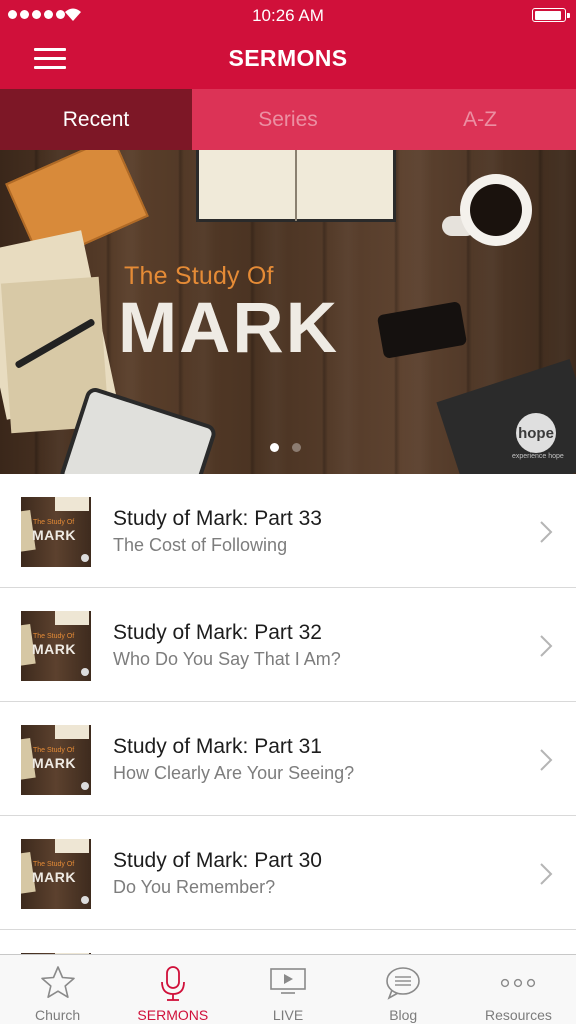 The image size is (576, 1024). I want to click on decorative-phone, so click(422, 330).